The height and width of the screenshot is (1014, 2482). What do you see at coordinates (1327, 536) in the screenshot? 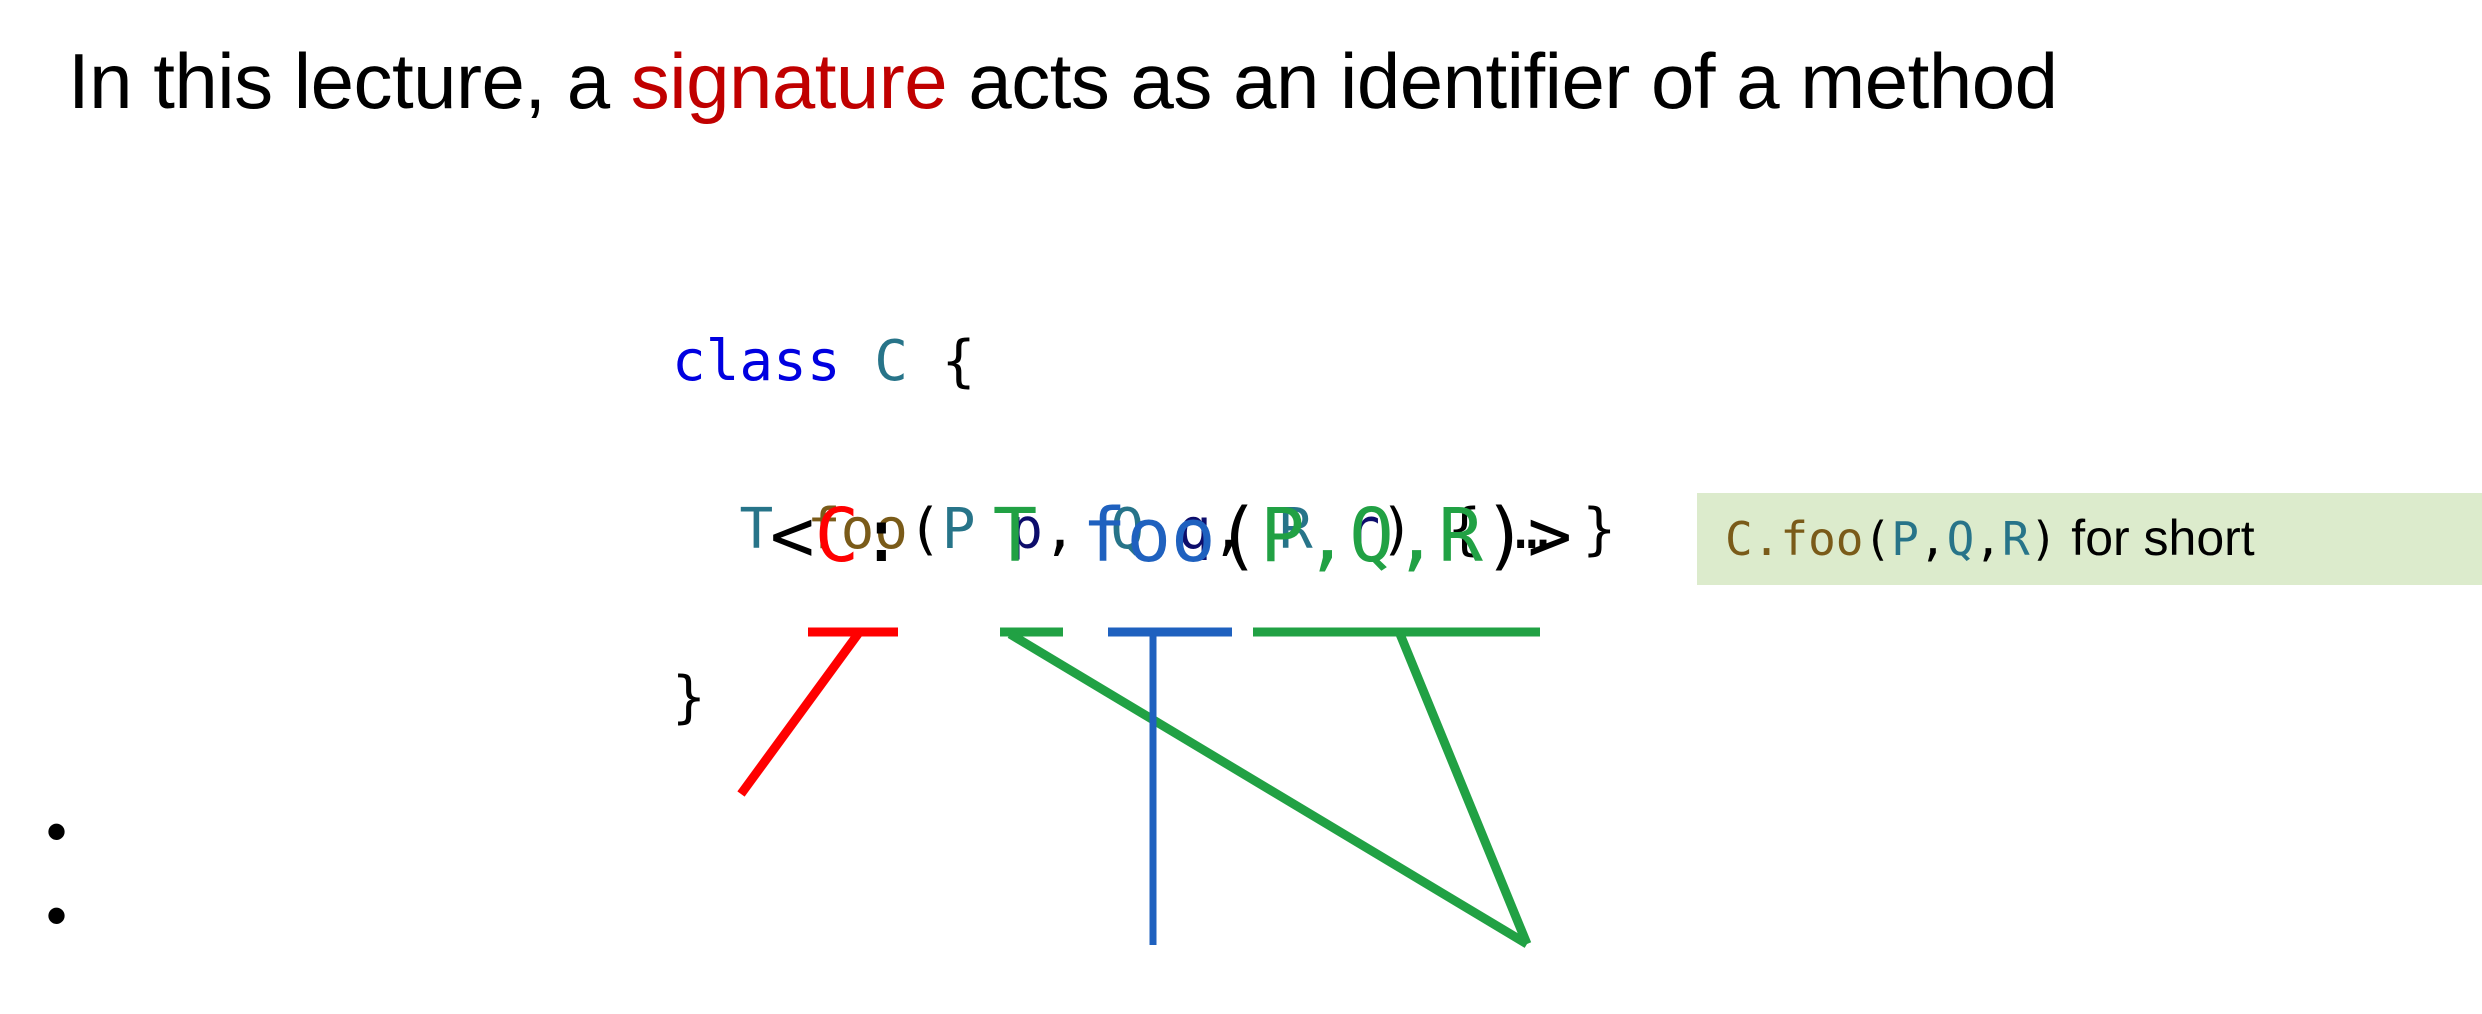
I see `signature-comma-1: ,` at bounding box center [1327, 536].